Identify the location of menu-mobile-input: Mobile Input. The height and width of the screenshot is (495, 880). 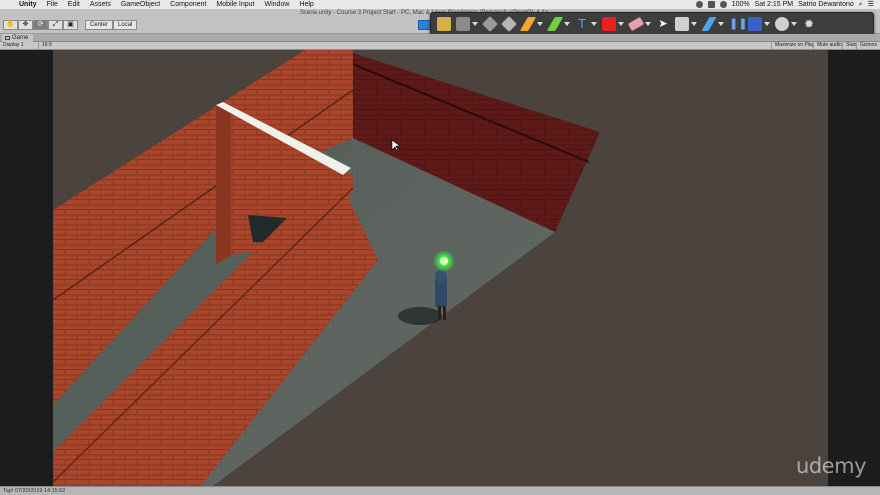
(235, 4).